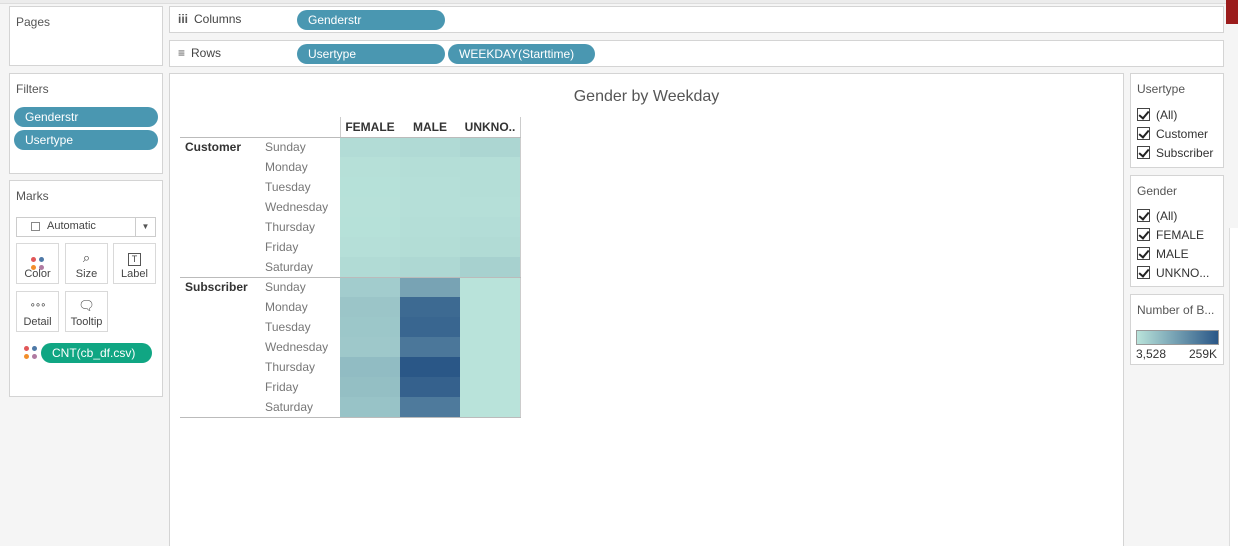 The height and width of the screenshot is (546, 1238). Describe the element at coordinates (1177, 337) in the screenshot. I see `color-gradient-bar` at that location.